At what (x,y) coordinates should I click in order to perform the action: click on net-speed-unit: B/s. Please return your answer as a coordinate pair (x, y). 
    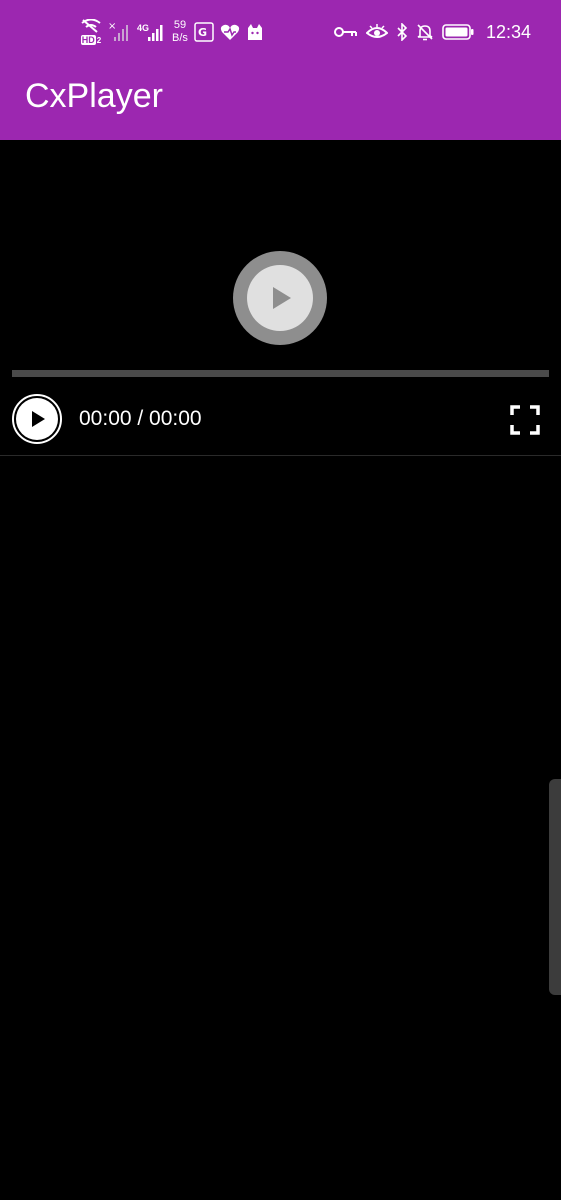
    Looking at the image, I should click on (180, 38).